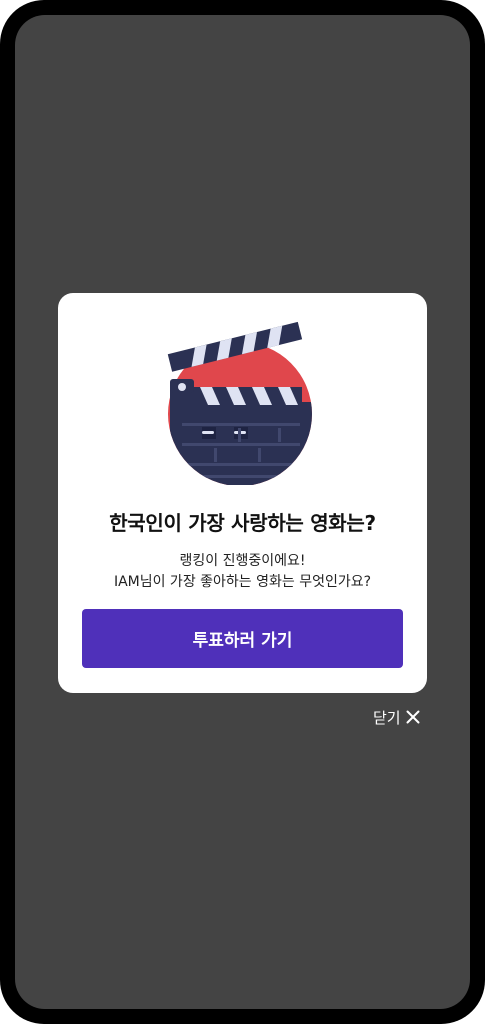  Describe the element at coordinates (242, 572) in the screenshot. I see `modal-message: 랭킹이 진행중이에요! IAM님이 가장 좋아하는 영화는 무엇인가요?` at that location.